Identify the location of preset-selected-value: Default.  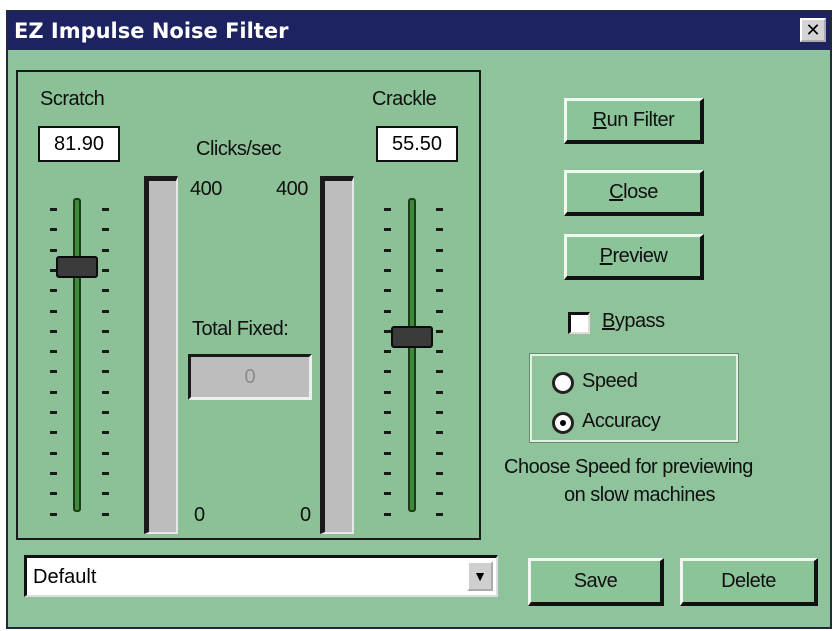
(65, 577).